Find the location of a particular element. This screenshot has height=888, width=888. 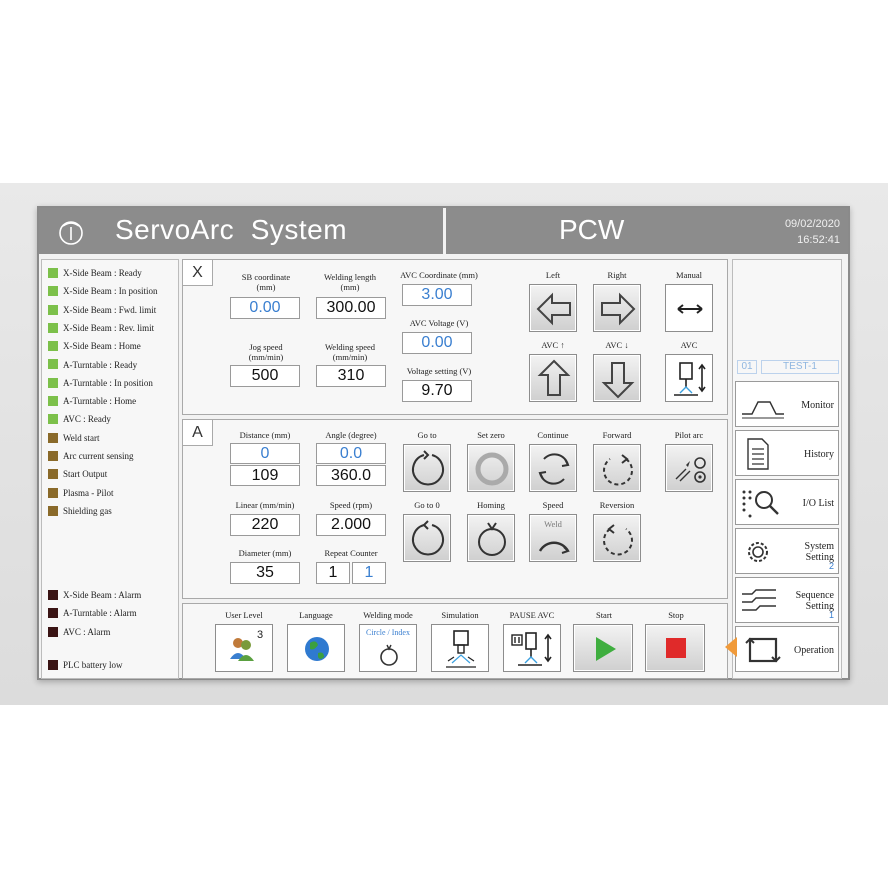

avc-up-button is located at coordinates (553, 378).